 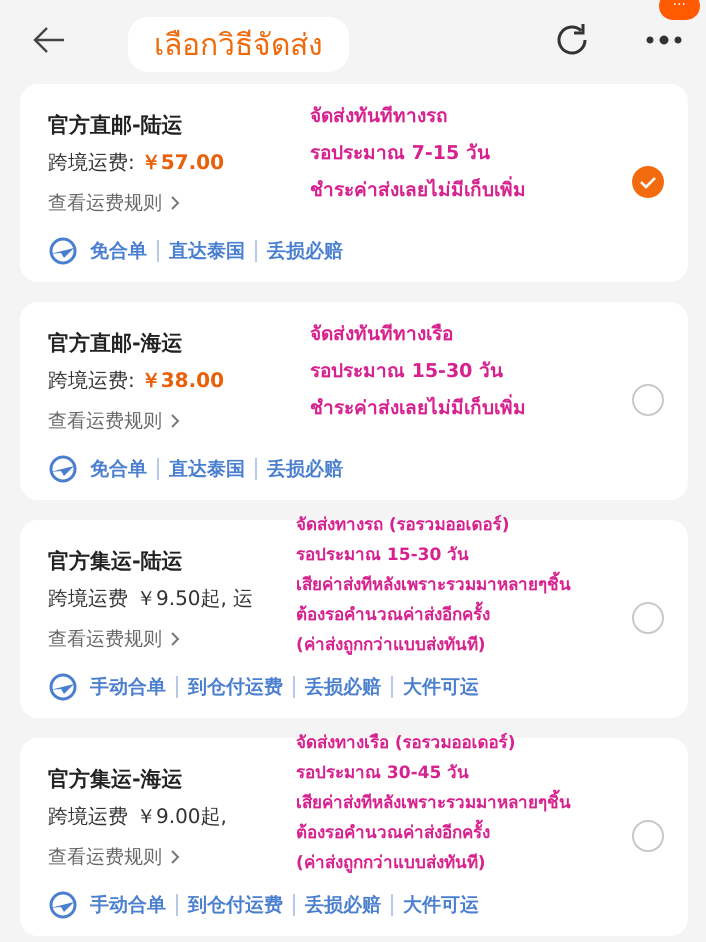 I want to click on fee-text: 跨境运费 ￥9.00起,, so click(x=138, y=816).